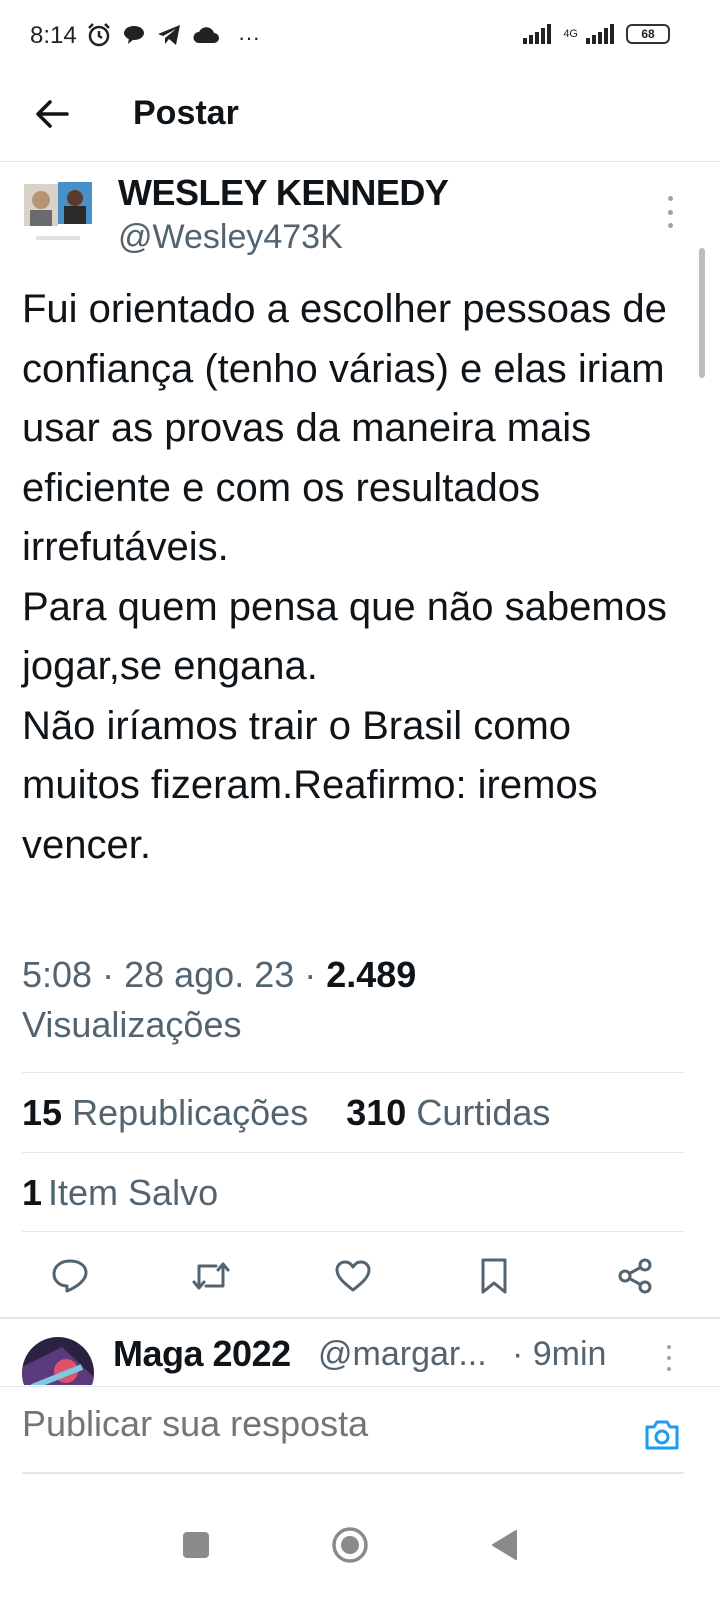 This screenshot has height=1600, width=720. What do you see at coordinates (360, 120) in the screenshot?
I see `top-app-bar: Postar` at bounding box center [360, 120].